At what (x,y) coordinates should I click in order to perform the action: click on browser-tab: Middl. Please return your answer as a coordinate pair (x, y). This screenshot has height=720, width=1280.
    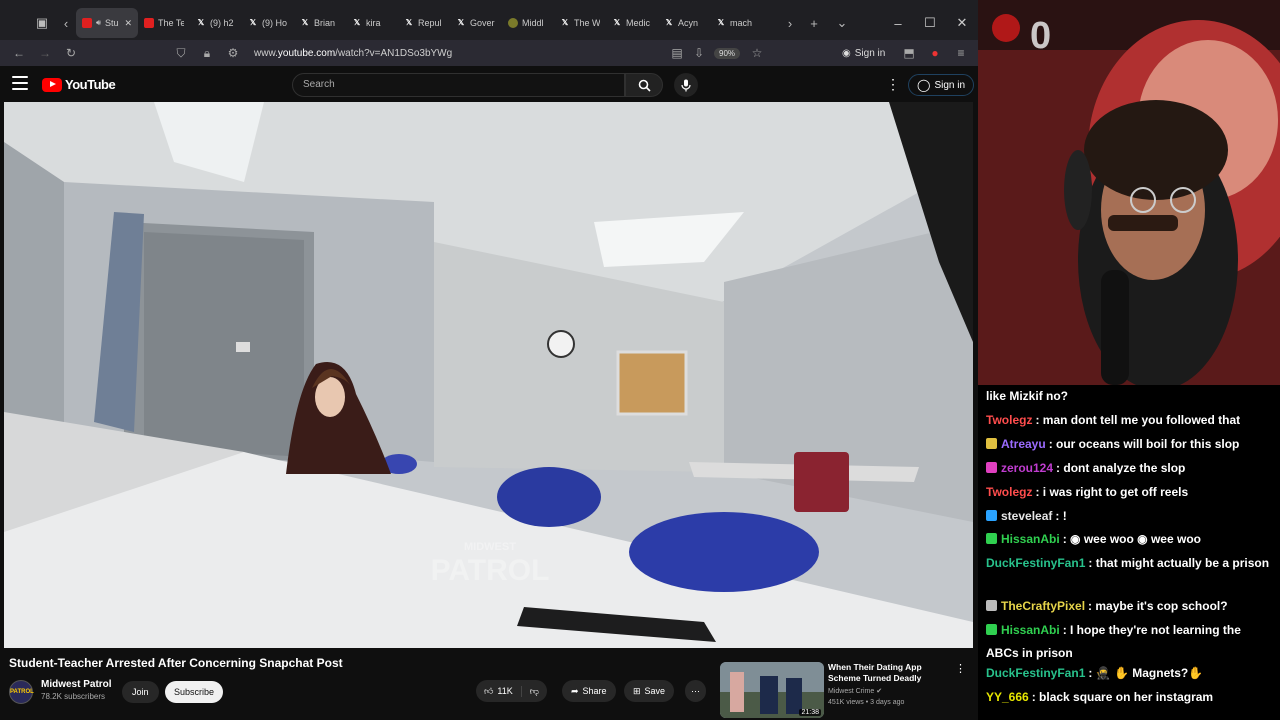
    Looking at the image, I should click on (528, 23).